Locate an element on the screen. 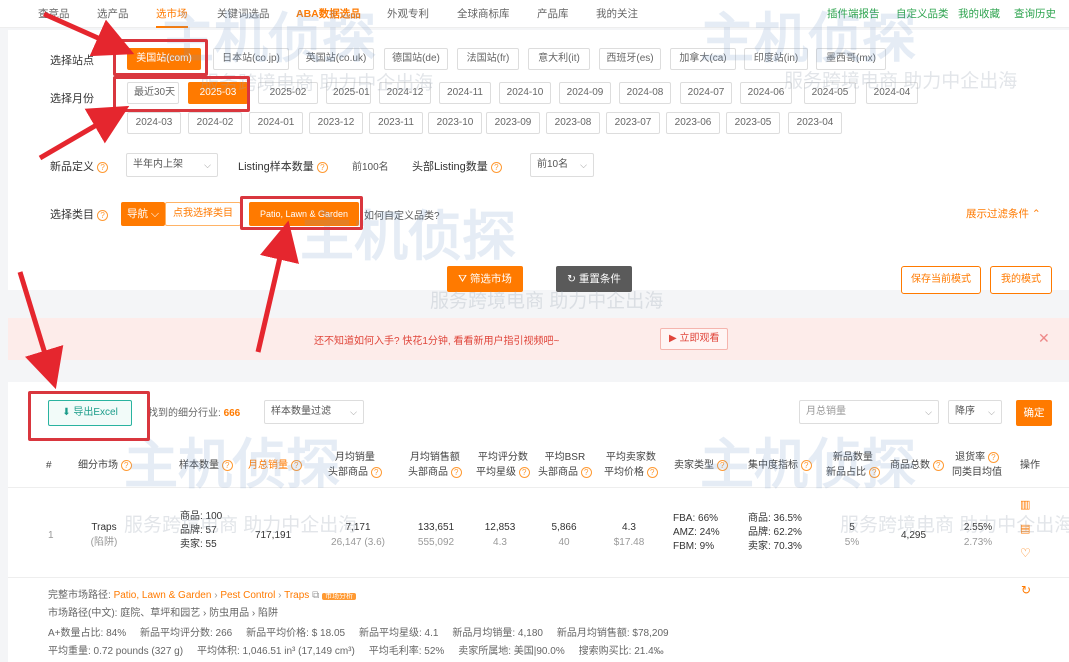 This screenshot has width=1069, height=662. arrow-to-export is located at coordinates (40, 330).